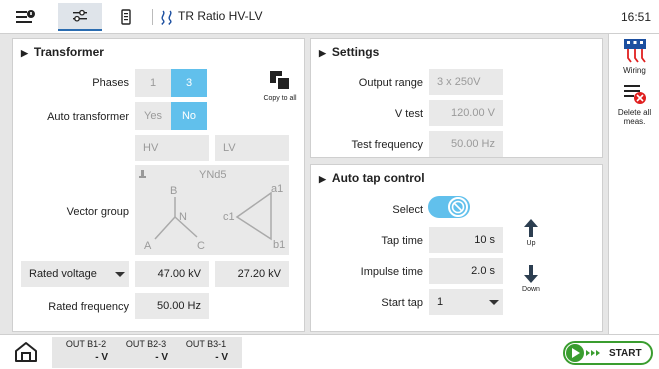 Image resolution: width=659 pixels, height=369 pixels. What do you see at coordinates (407, 210) in the screenshot?
I see `select-label: Select` at bounding box center [407, 210].